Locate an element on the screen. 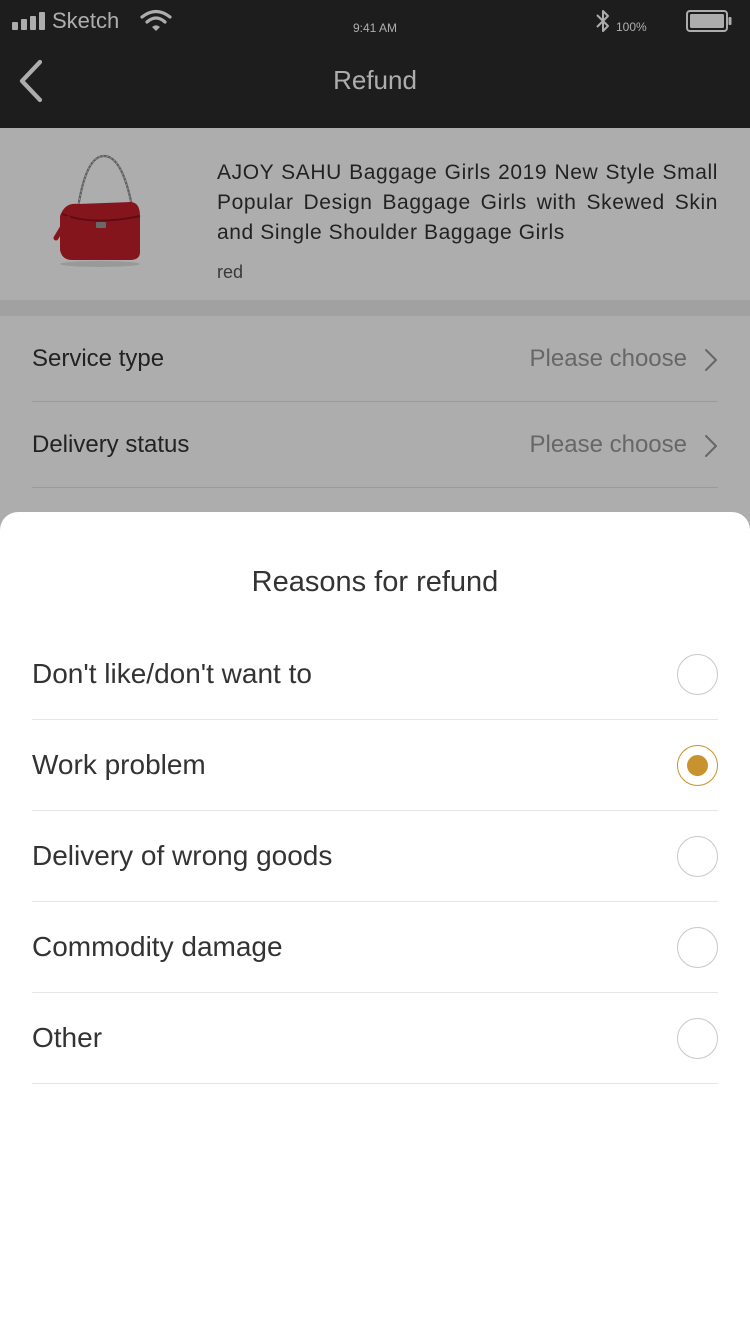  reason-label: Delivery of wrong goods is located at coordinates (182, 855).